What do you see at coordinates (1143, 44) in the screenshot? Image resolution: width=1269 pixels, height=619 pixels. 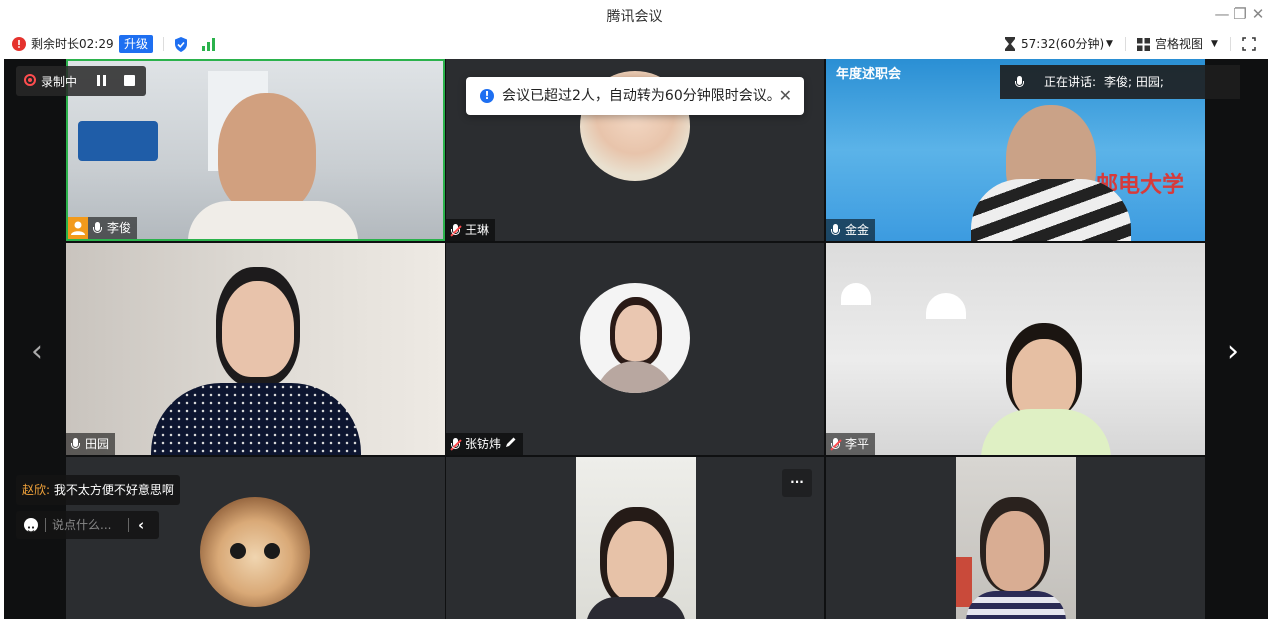 I see `grid-view-icon` at bounding box center [1143, 44].